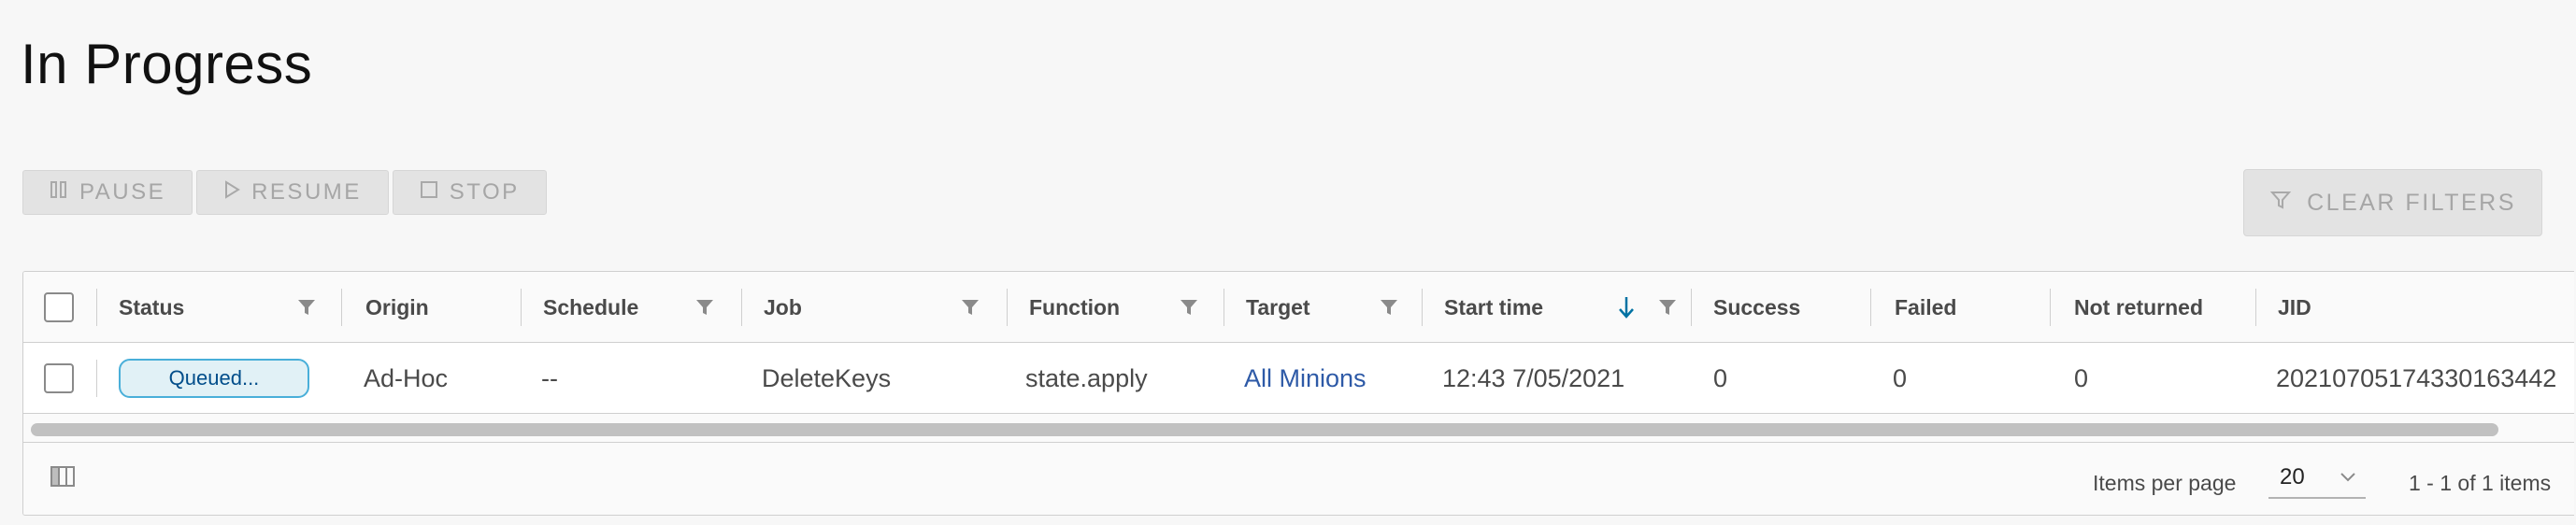 Image resolution: width=2576 pixels, height=525 pixels. Describe the element at coordinates (1626, 307) in the screenshot. I see `sort-descending-icon` at that location.